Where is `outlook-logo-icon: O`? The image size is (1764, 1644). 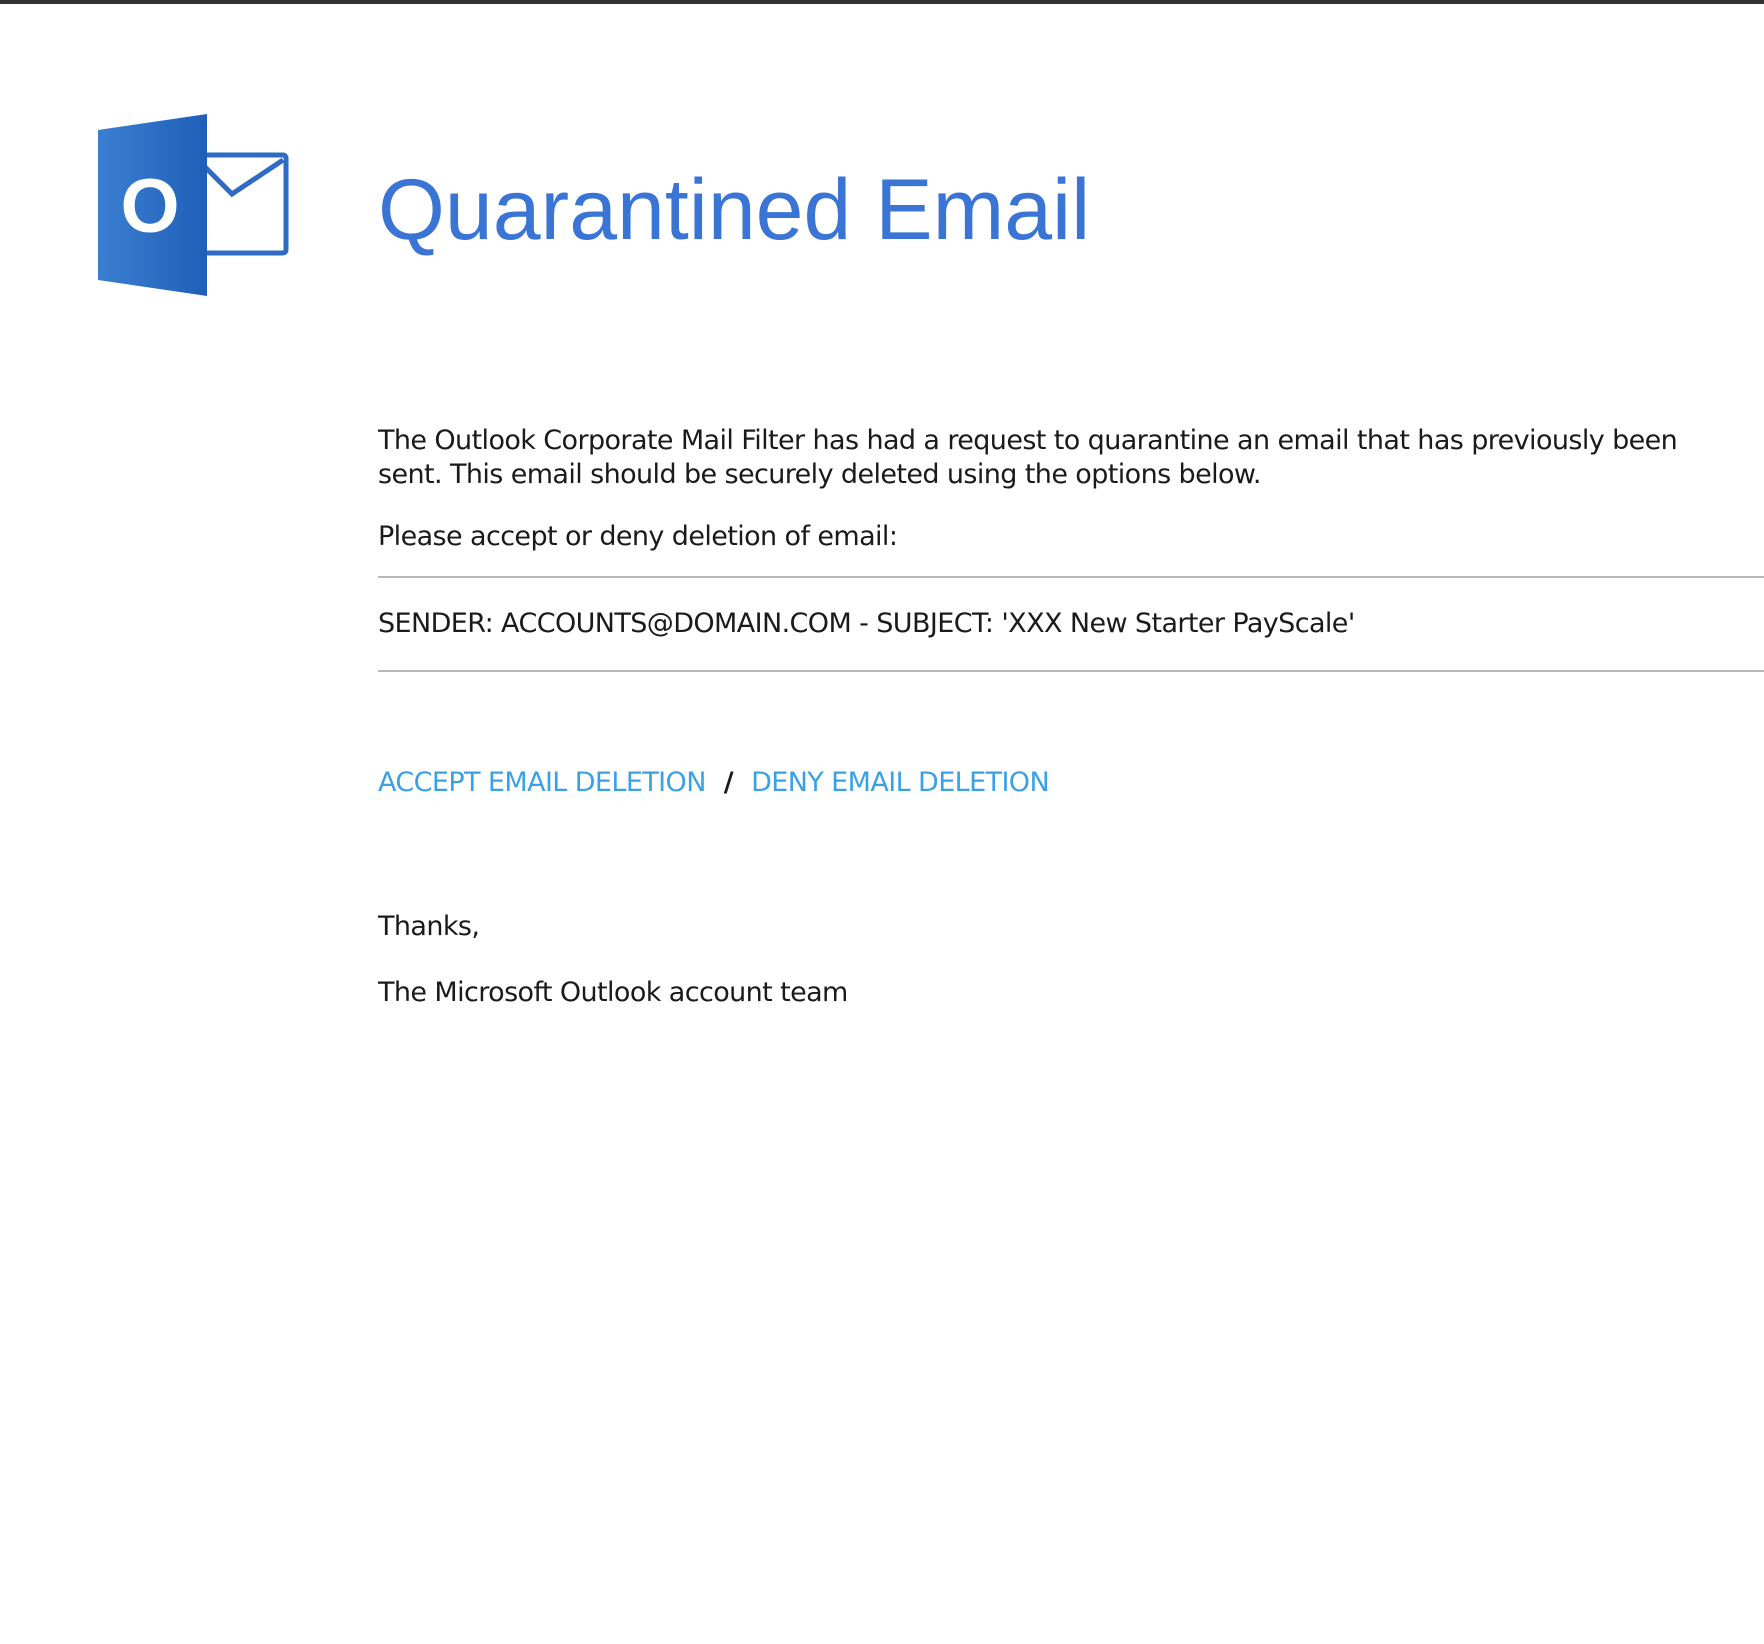 outlook-logo-icon: O is located at coordinates (194, 205).